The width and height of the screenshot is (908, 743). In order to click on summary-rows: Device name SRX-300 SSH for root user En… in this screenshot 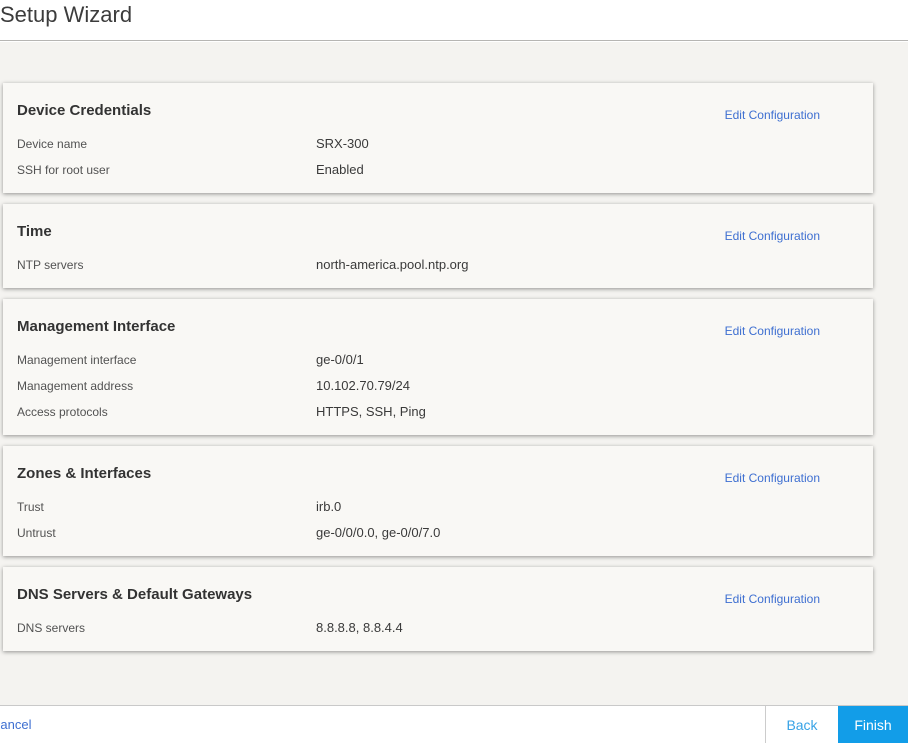, I will do `click(438, 157)`.